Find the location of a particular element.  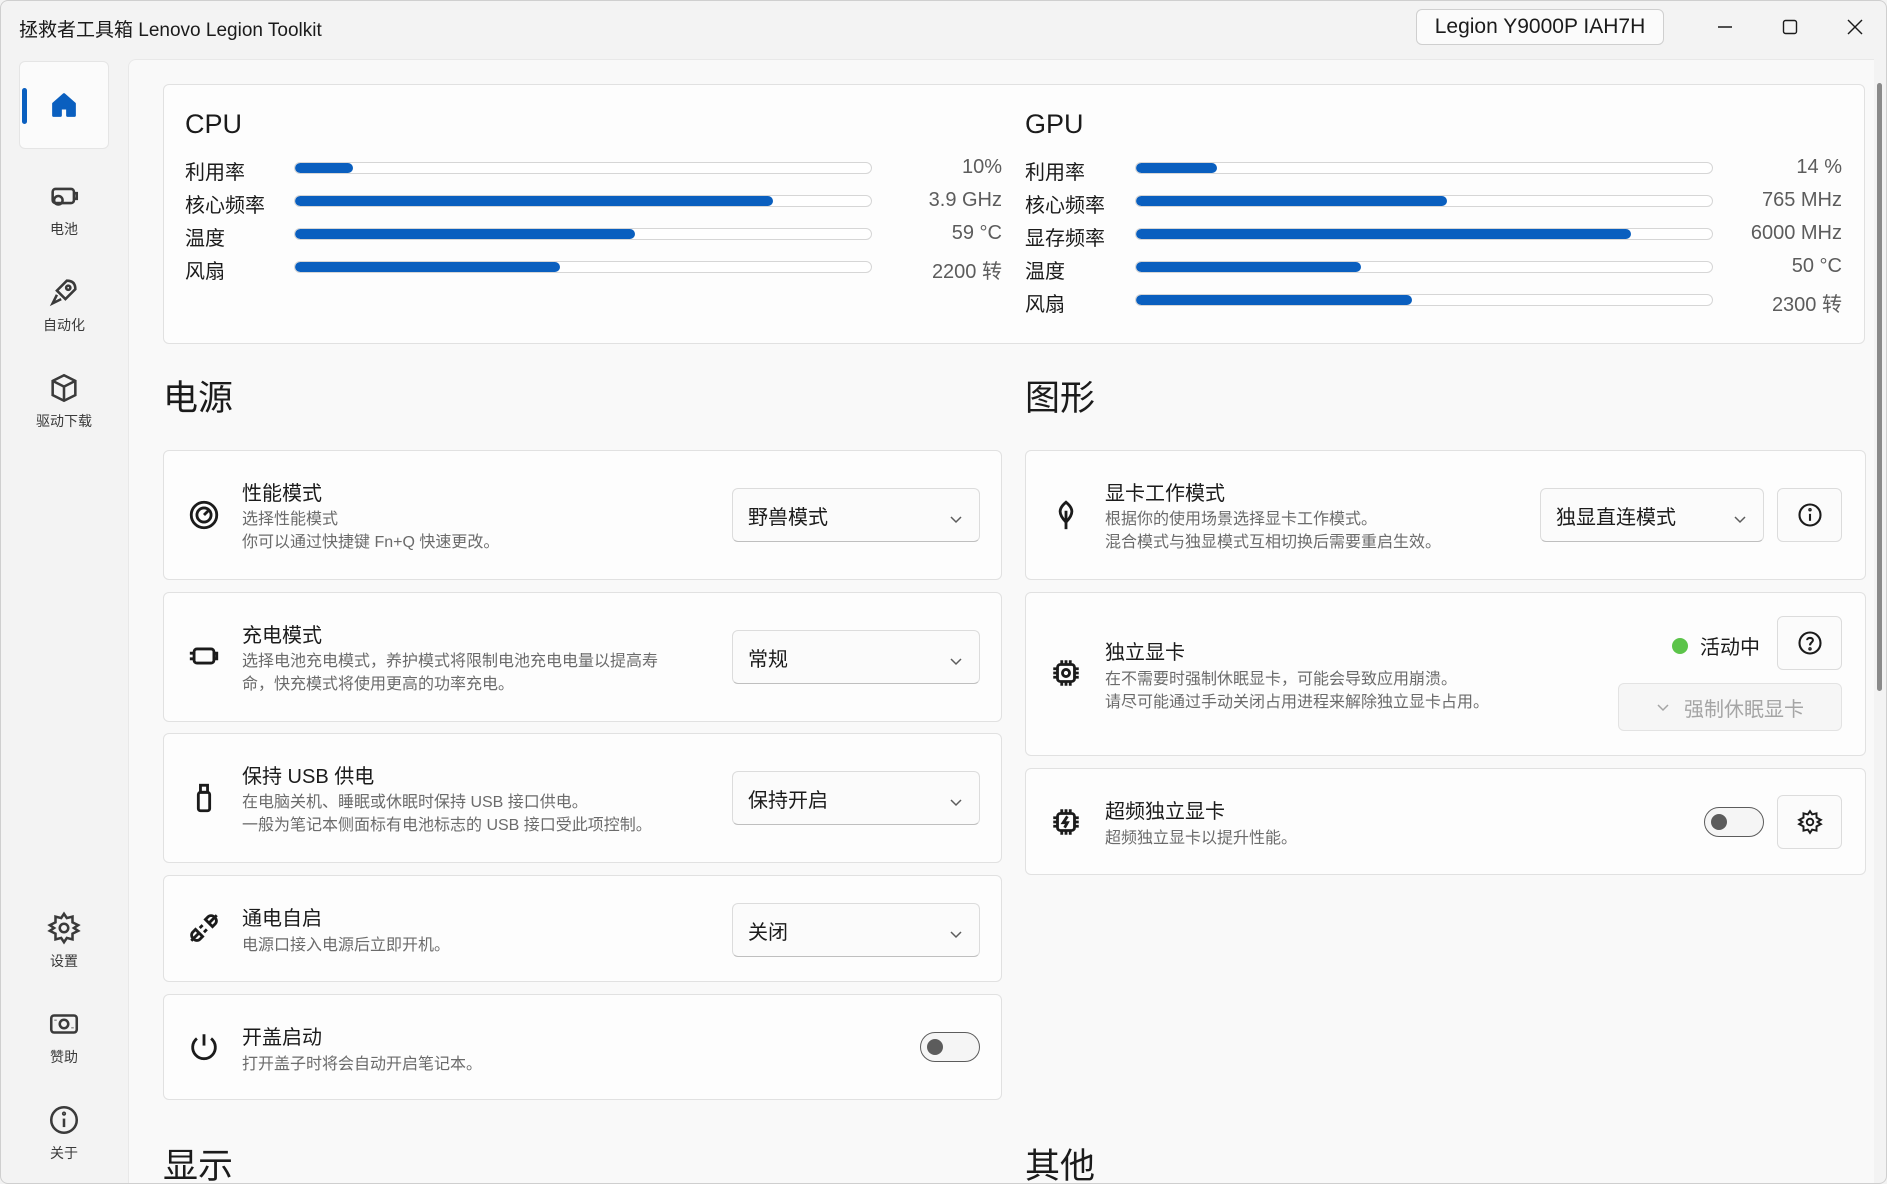

sidebar-item-settings: 设置 is located at coordinates (64, 941).